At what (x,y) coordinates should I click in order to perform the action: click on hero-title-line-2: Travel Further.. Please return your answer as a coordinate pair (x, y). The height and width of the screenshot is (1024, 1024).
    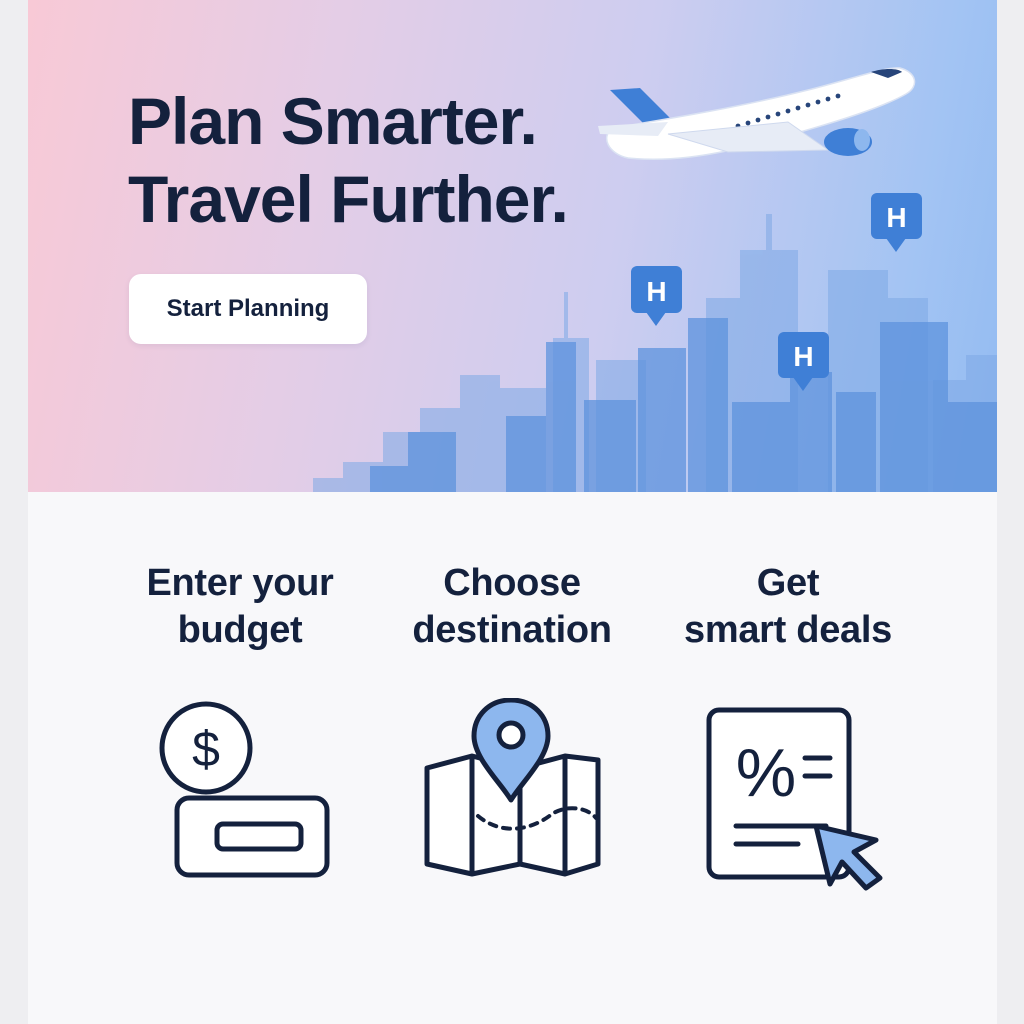
    Looking at the image, I should click on (348, 199).